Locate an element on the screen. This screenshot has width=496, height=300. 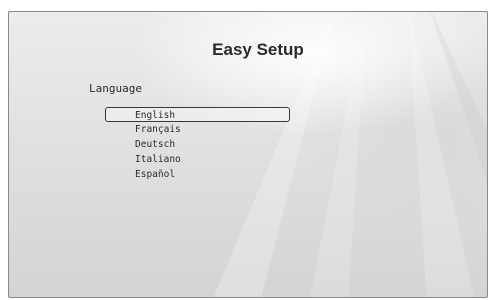
language-label: Language is located at coordinates (115, 88).